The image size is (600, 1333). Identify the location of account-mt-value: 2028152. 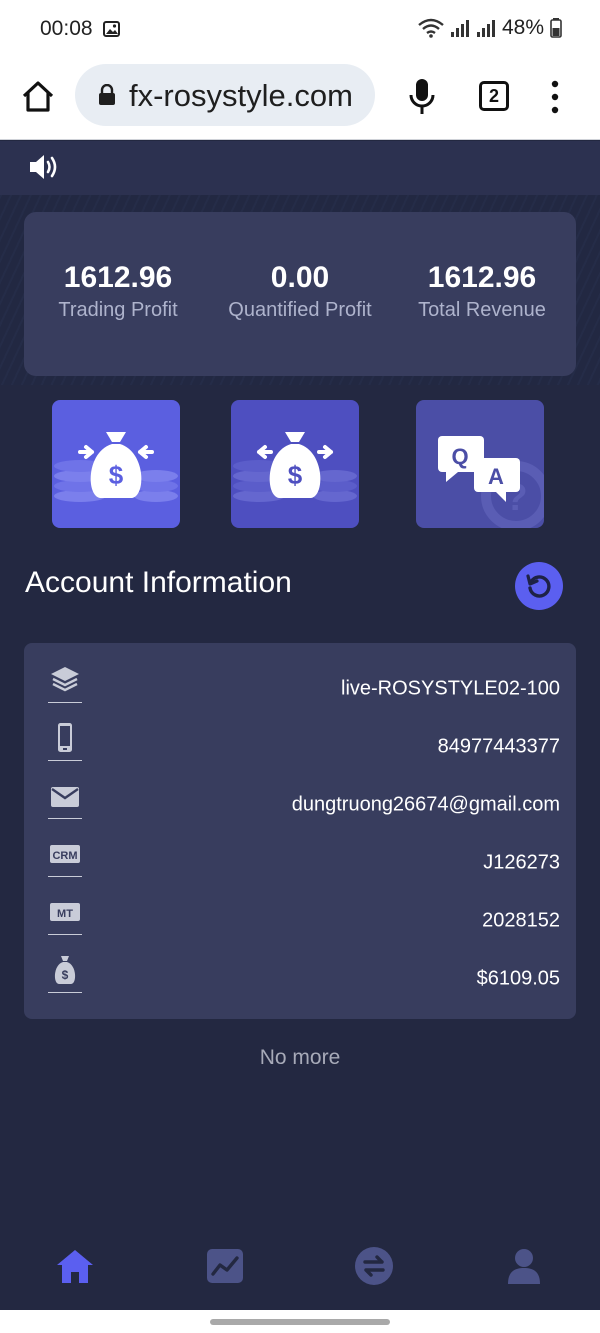
(521, 920).